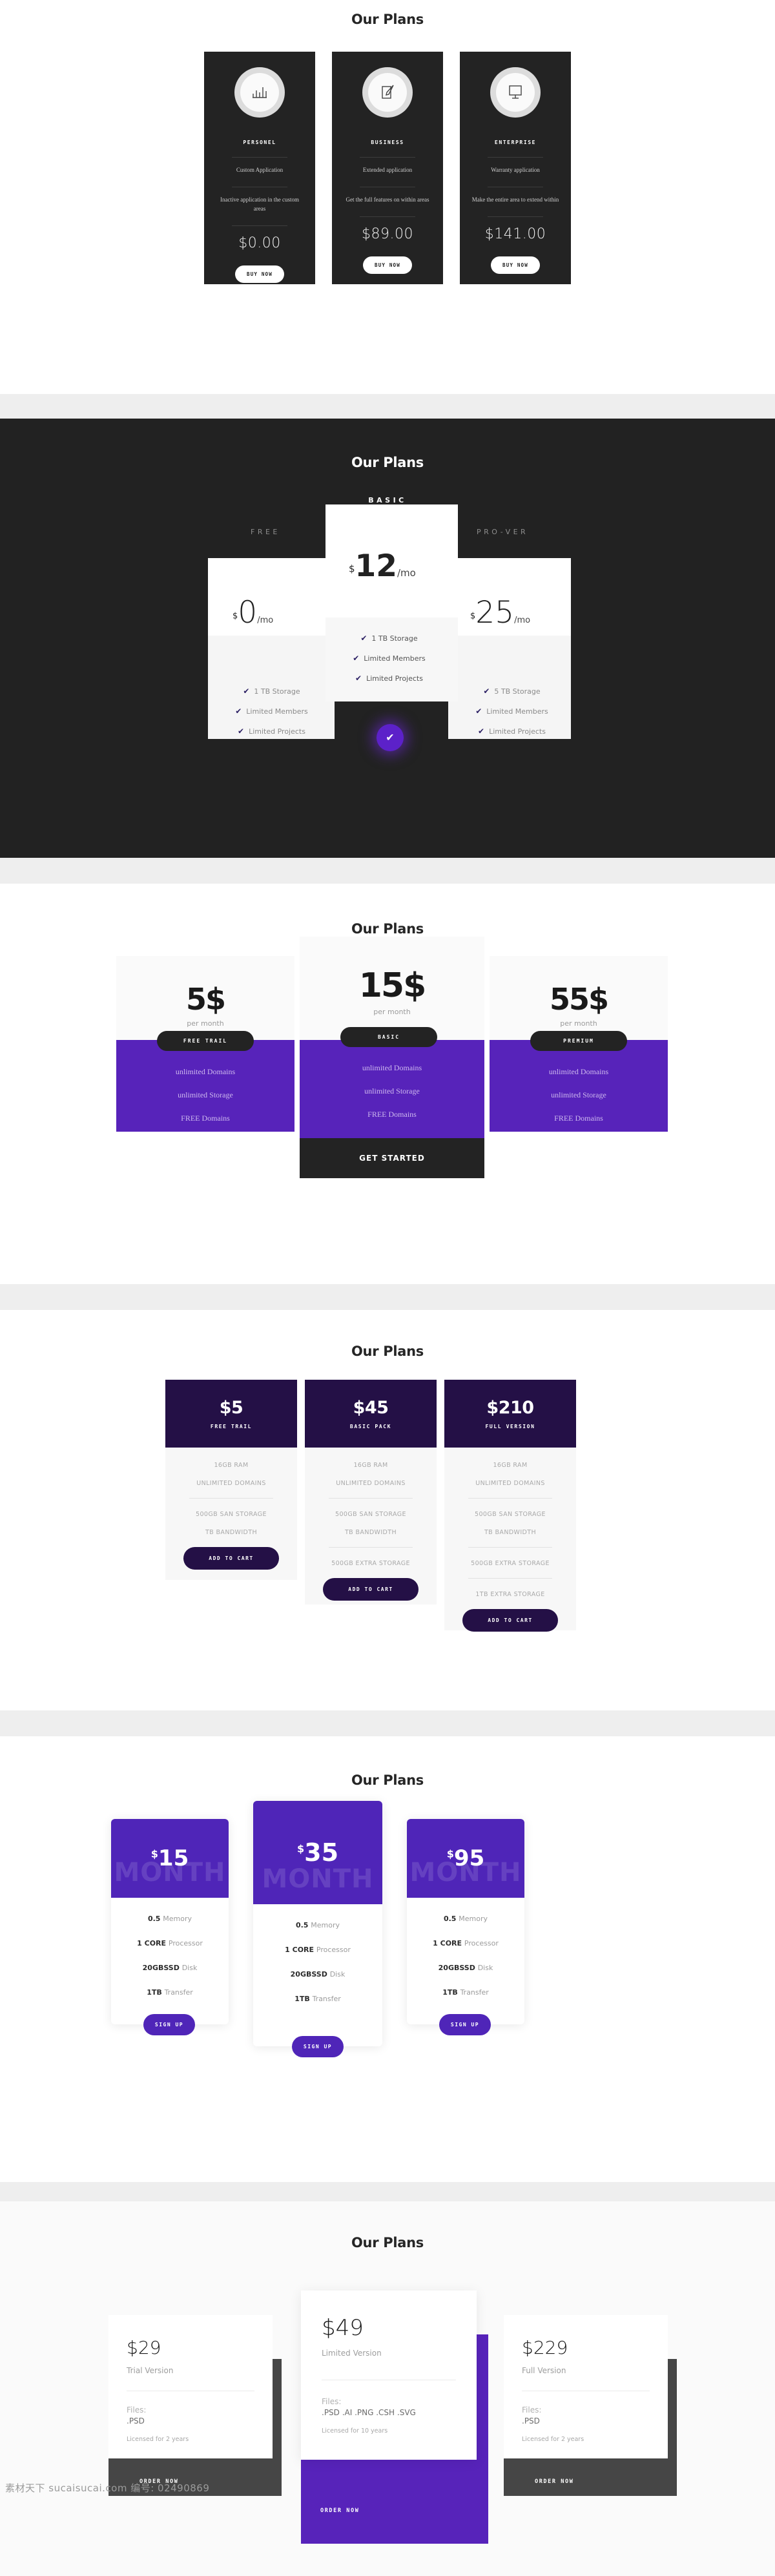 The image size is (775, 2576). I want to click on feature-row: ✔ Limited Members, so click(389, 658).